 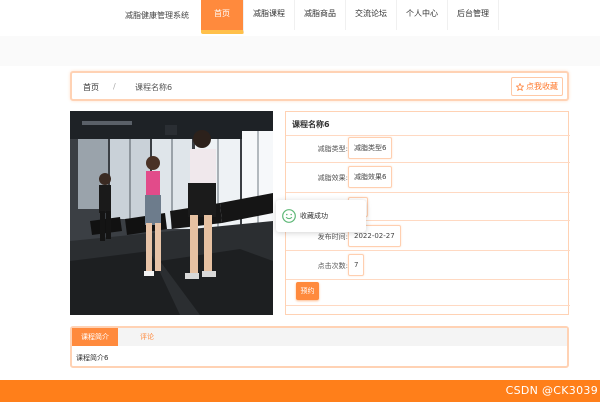 What do you see at coordinates (289, 216) in the screenshot?
I see `smile-icon` at bounding box center [289, 216].